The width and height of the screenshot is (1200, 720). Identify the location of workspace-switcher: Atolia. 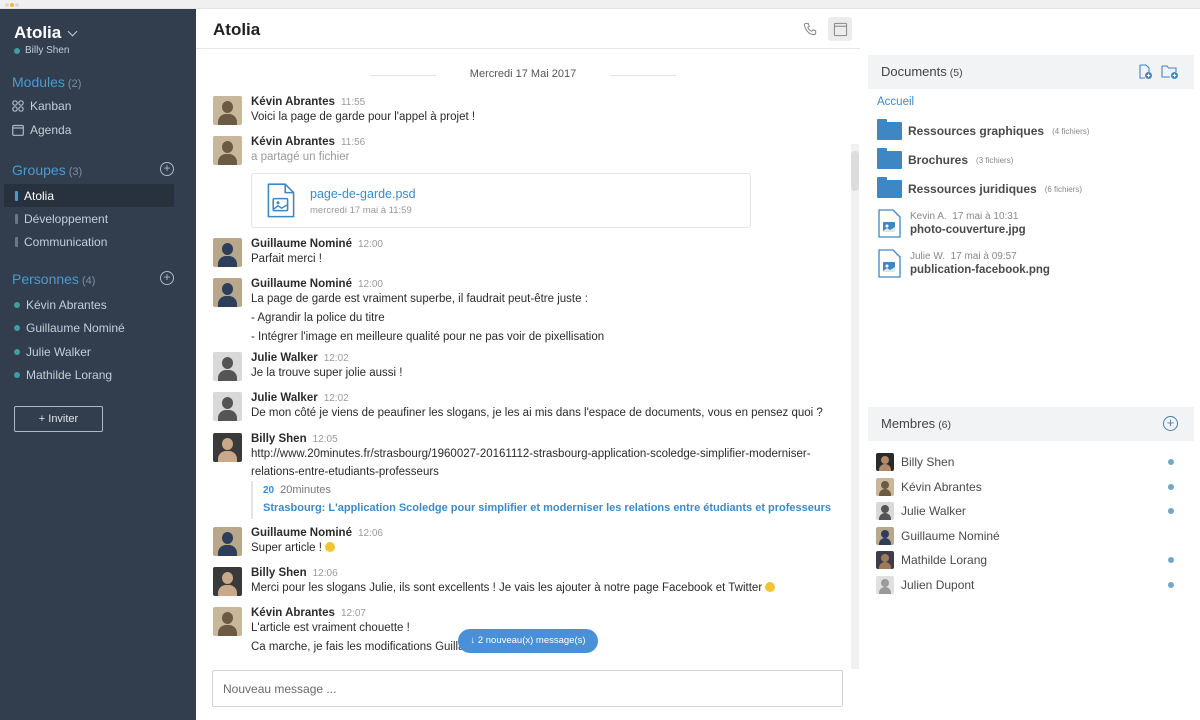
(46, 33).